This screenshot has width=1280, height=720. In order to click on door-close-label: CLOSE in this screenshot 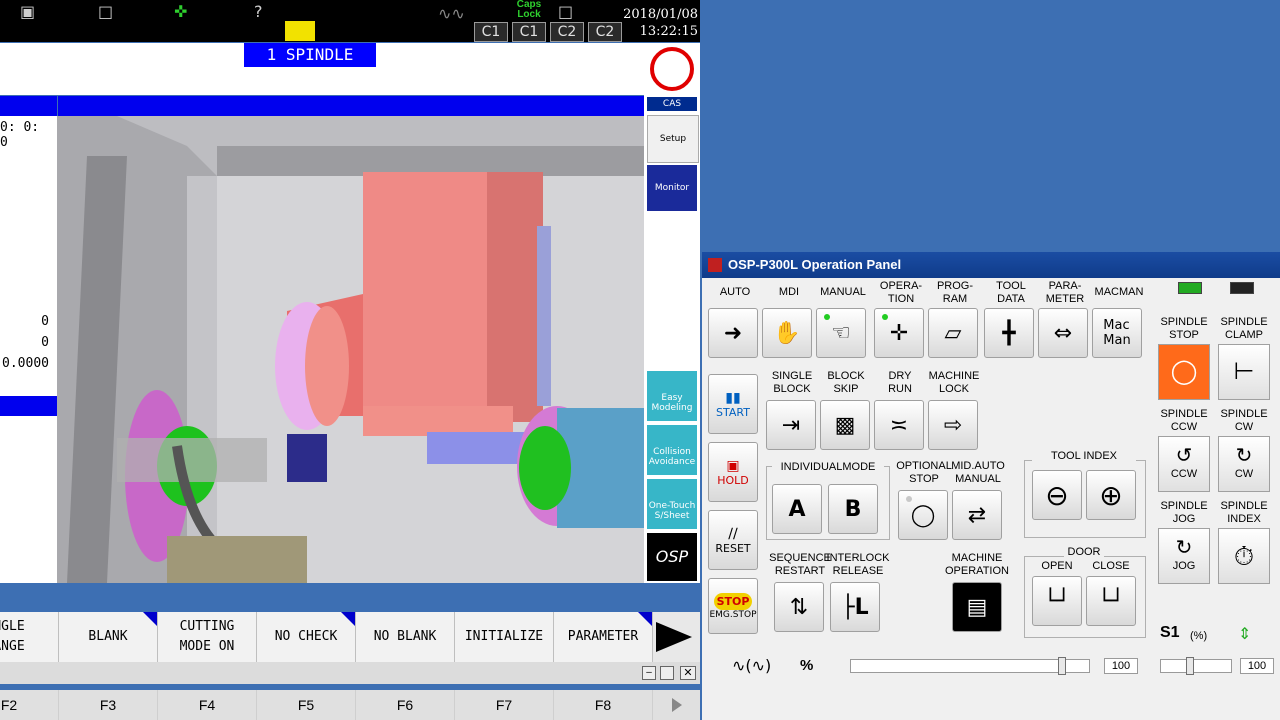, I will do `click(1111, 566)`.